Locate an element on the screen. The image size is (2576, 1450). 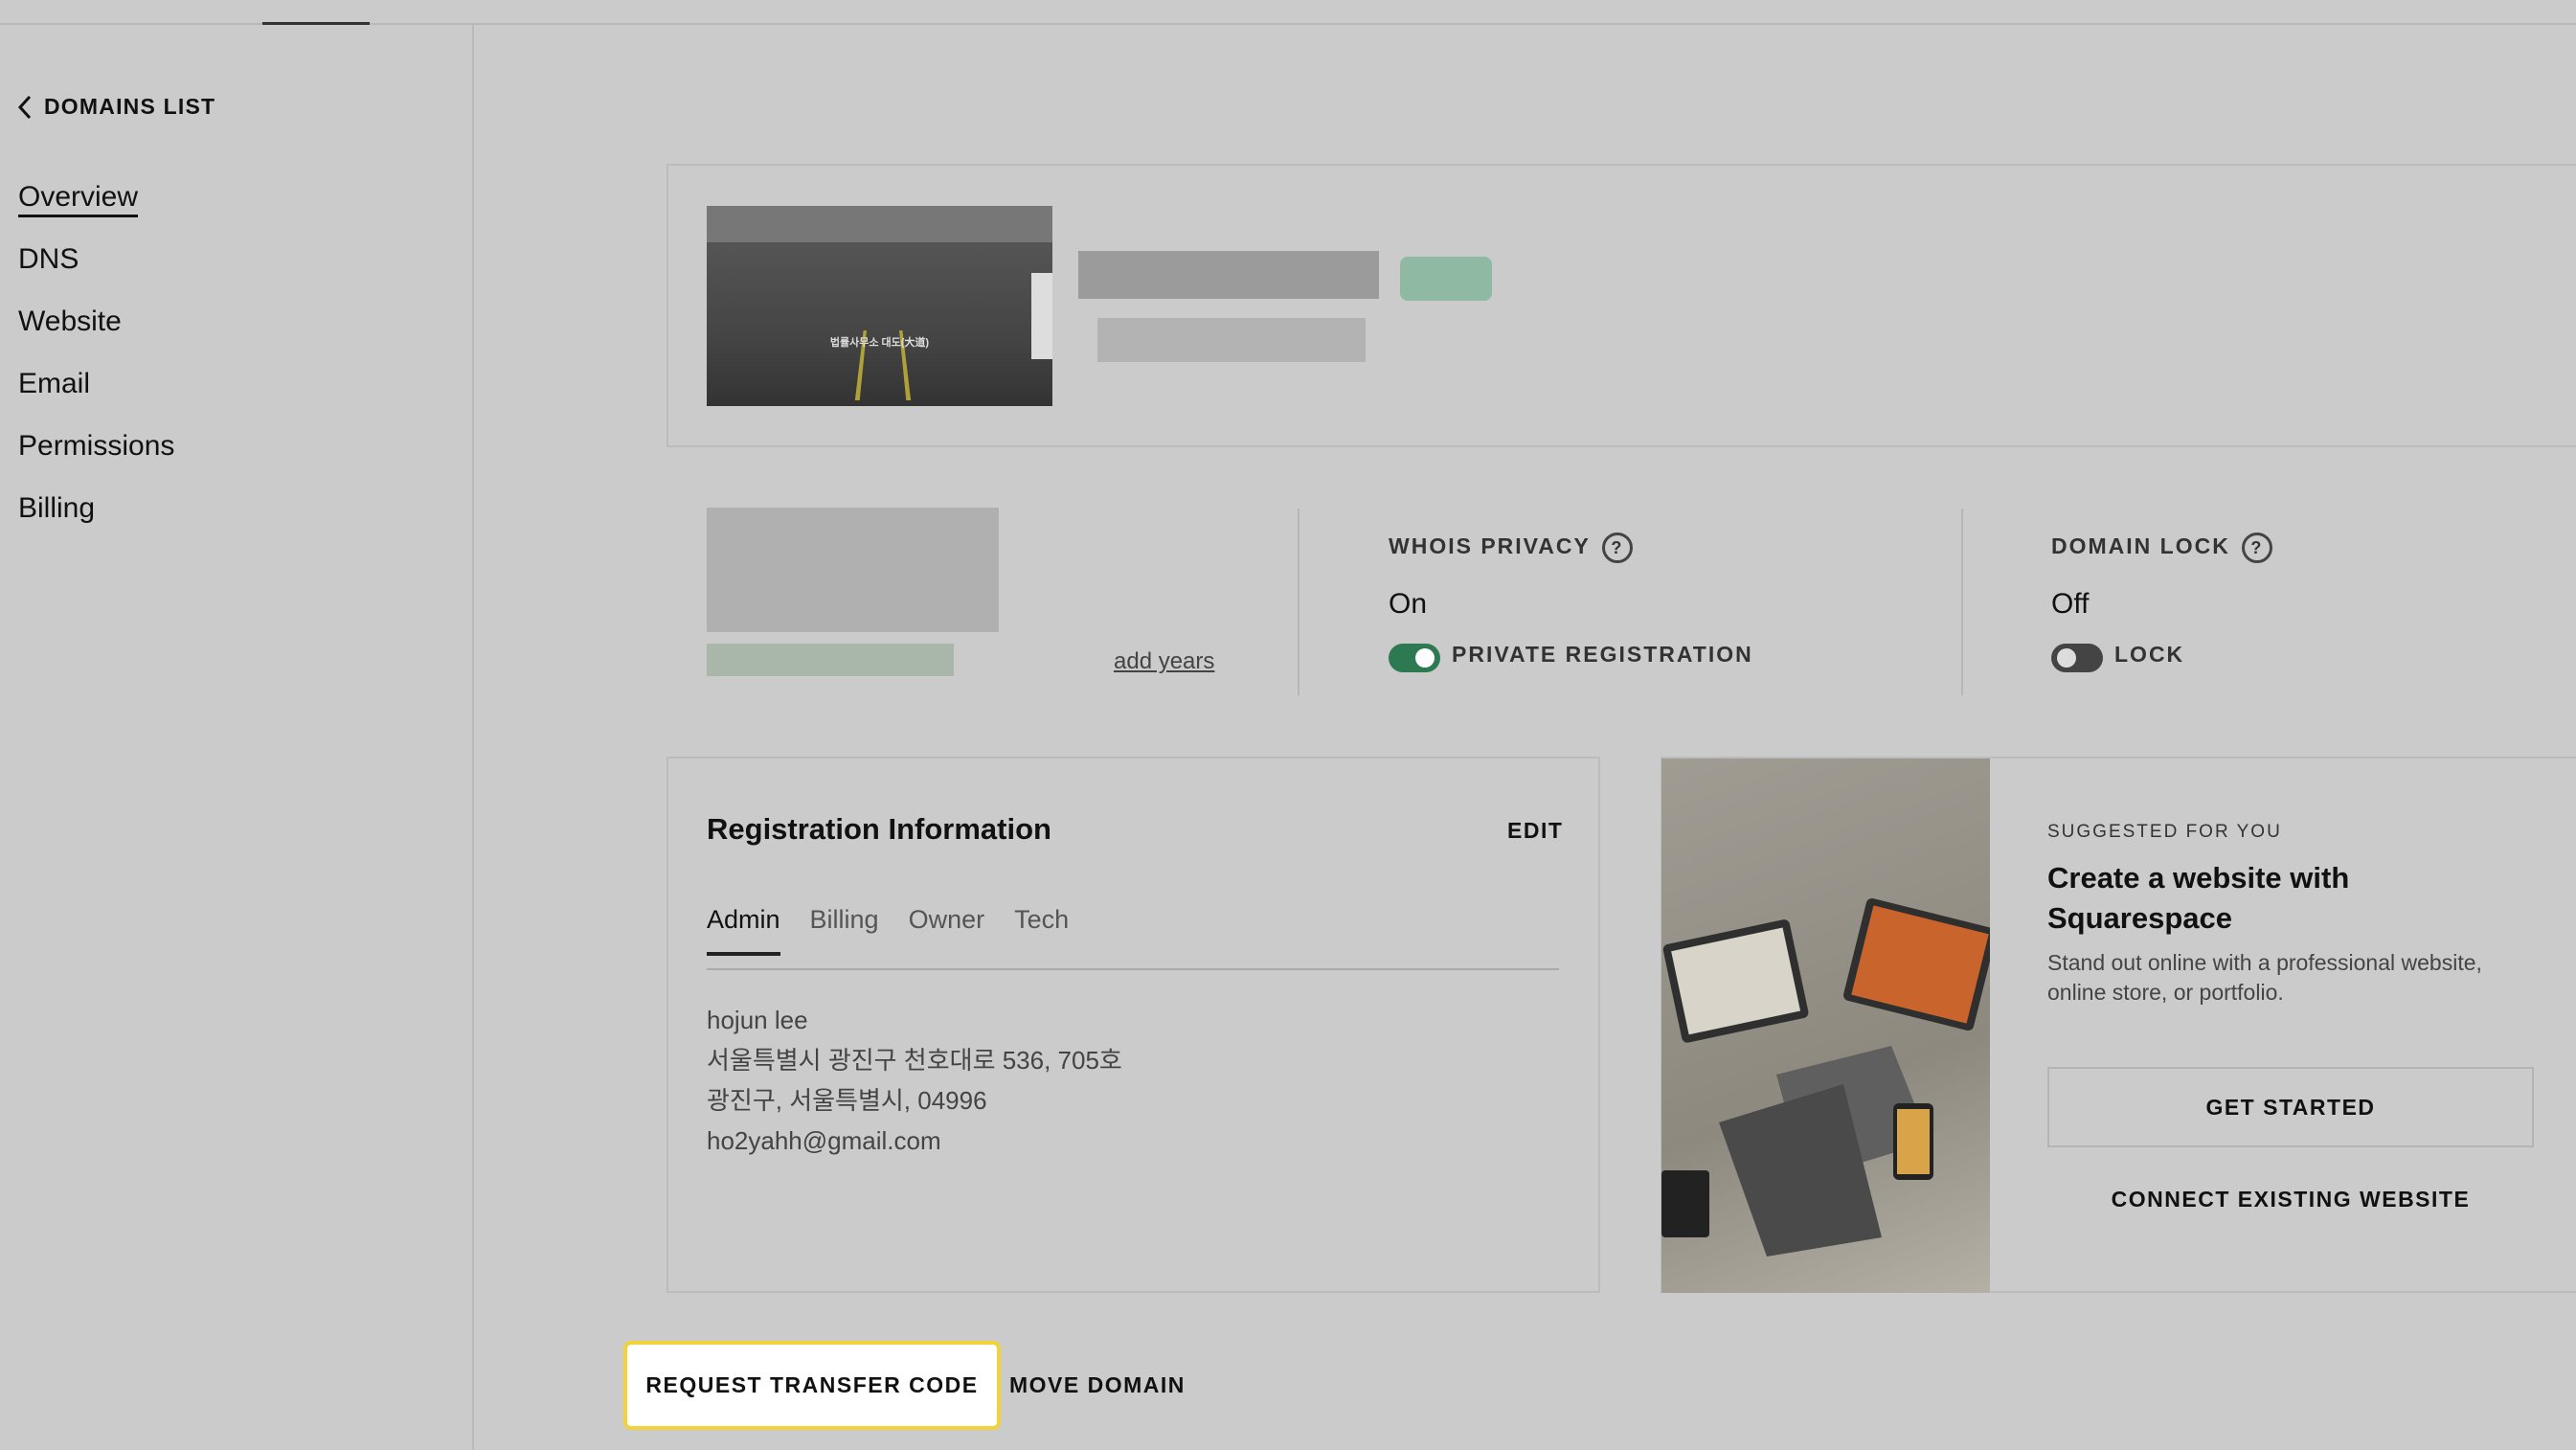
chevron-left-icon is located at coordinates (24, 107).